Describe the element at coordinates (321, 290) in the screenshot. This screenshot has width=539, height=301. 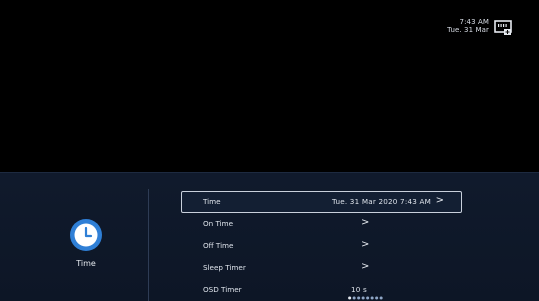
I see `menu-item-osd-timer: OSD Timer 10 s ●●●●●●●●` at that location.